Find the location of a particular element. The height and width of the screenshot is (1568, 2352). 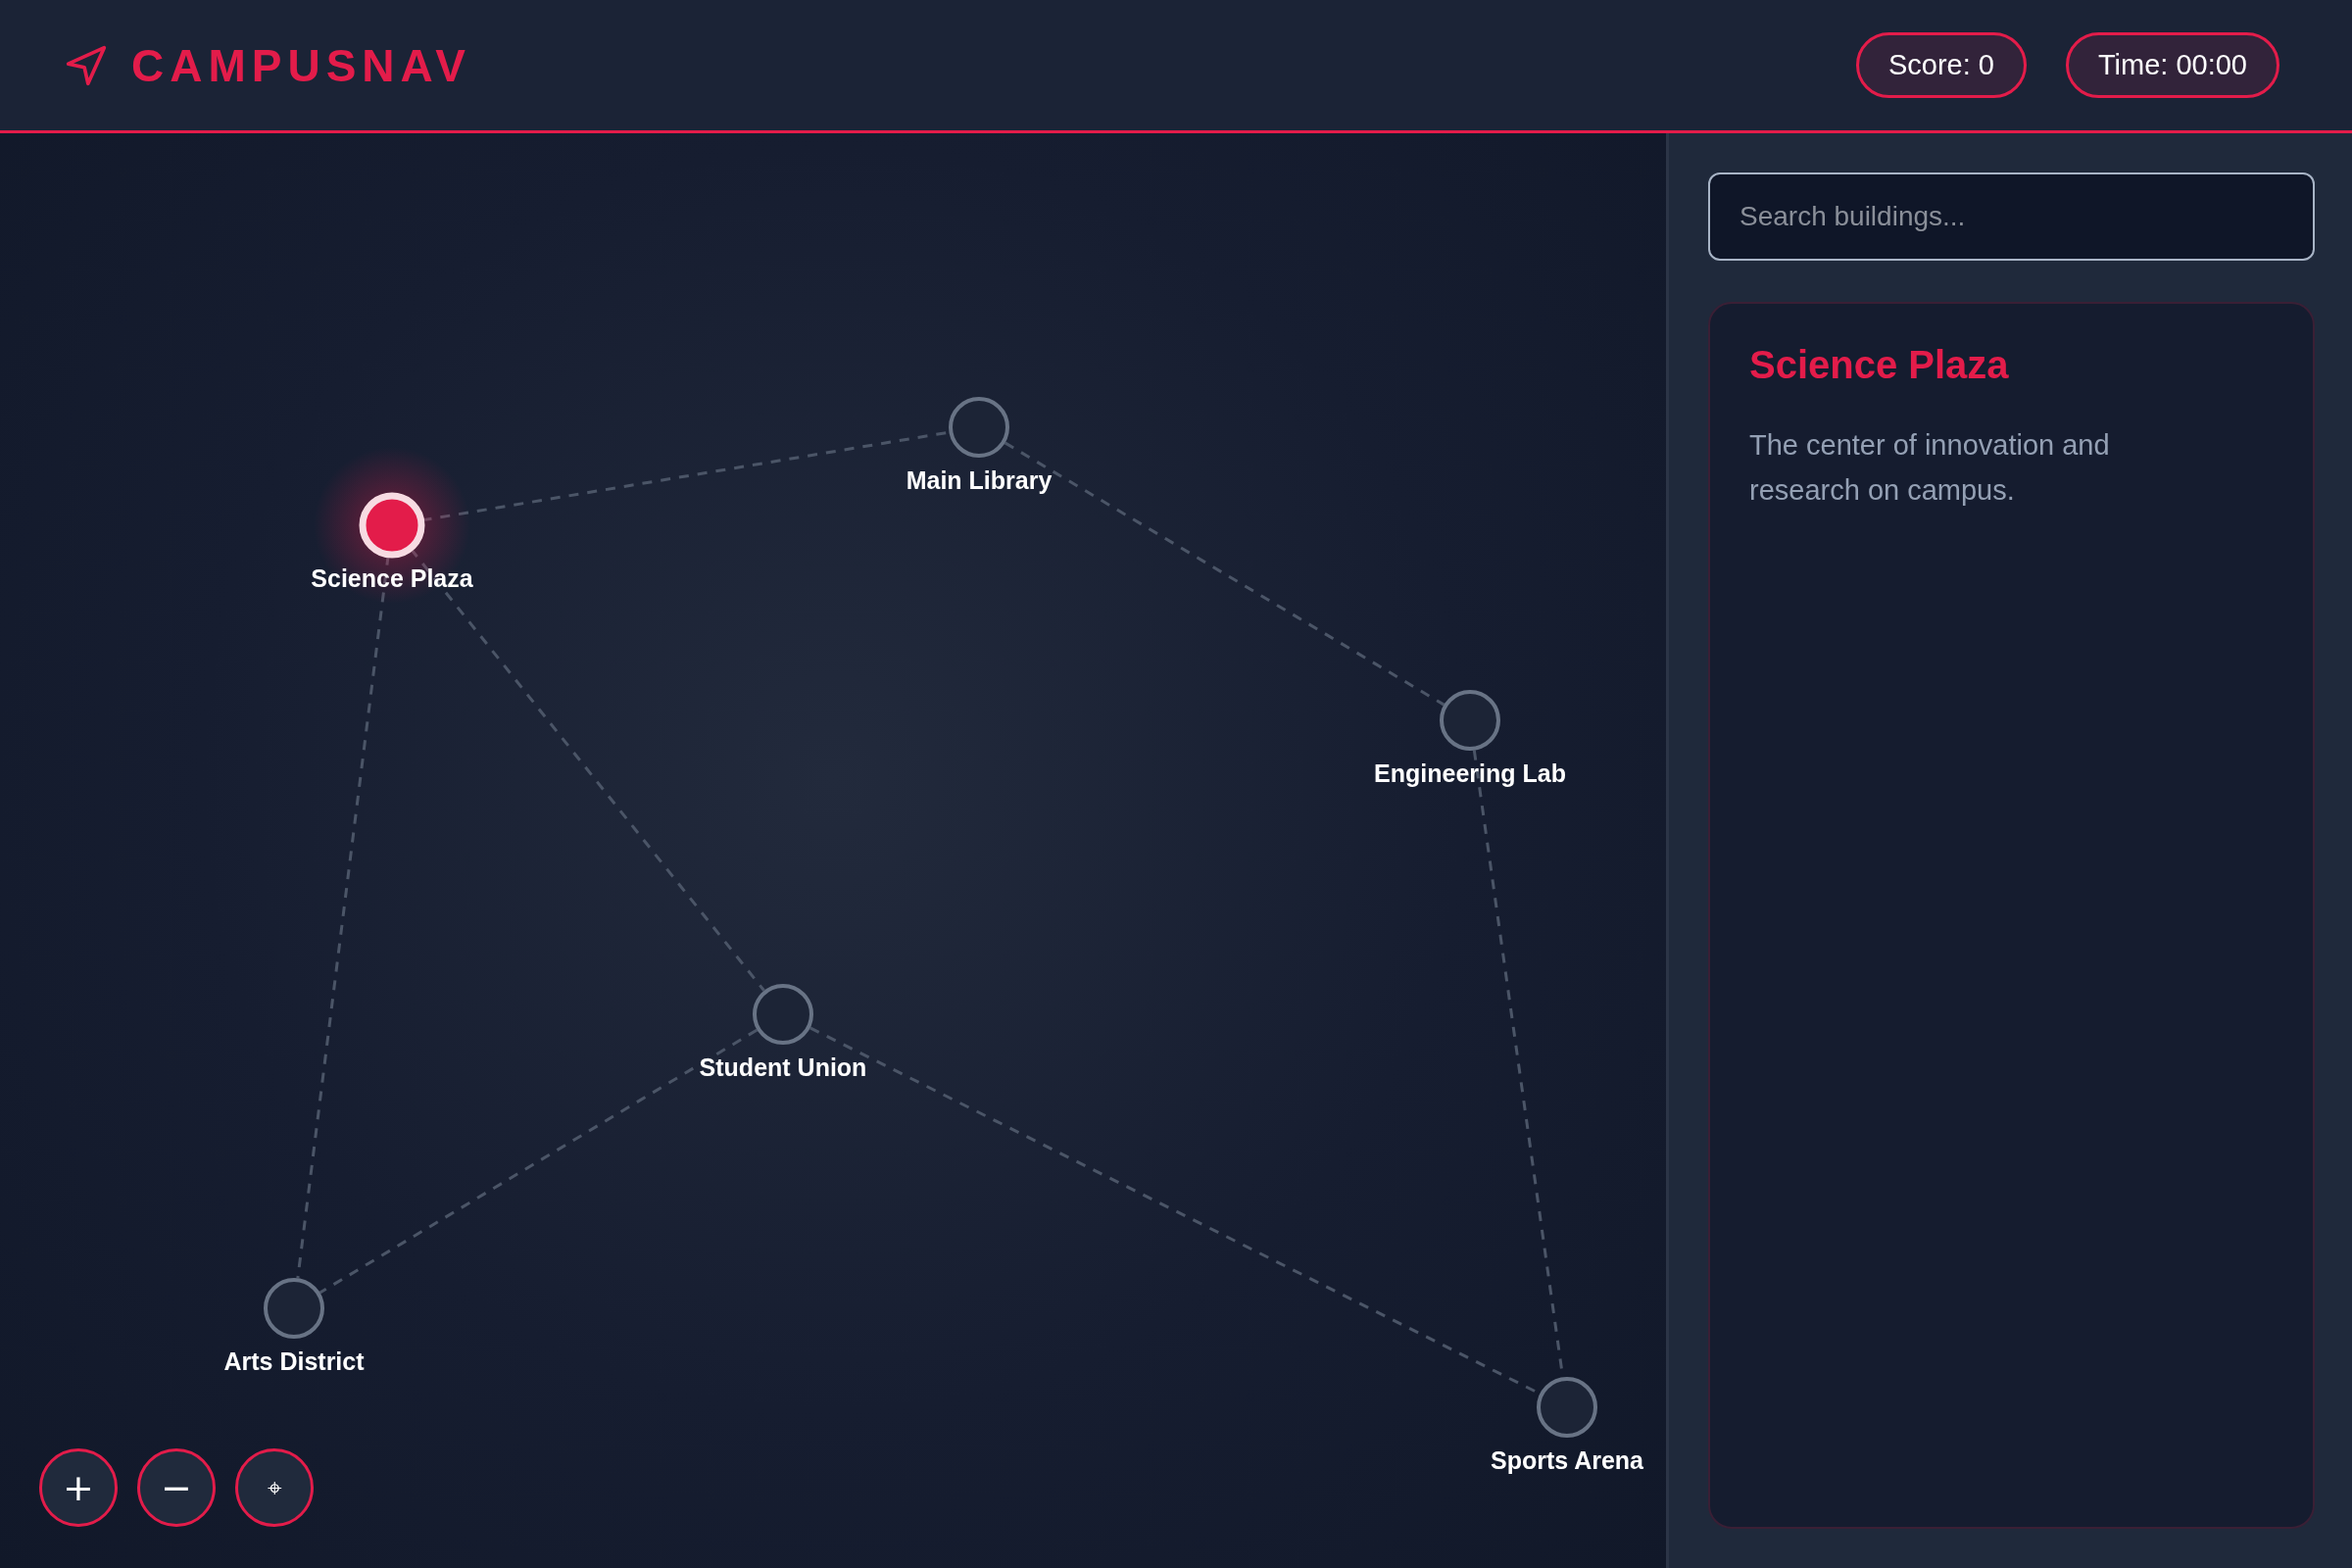

location-label: Engineering Lab is located at coordinates (1470, 773).